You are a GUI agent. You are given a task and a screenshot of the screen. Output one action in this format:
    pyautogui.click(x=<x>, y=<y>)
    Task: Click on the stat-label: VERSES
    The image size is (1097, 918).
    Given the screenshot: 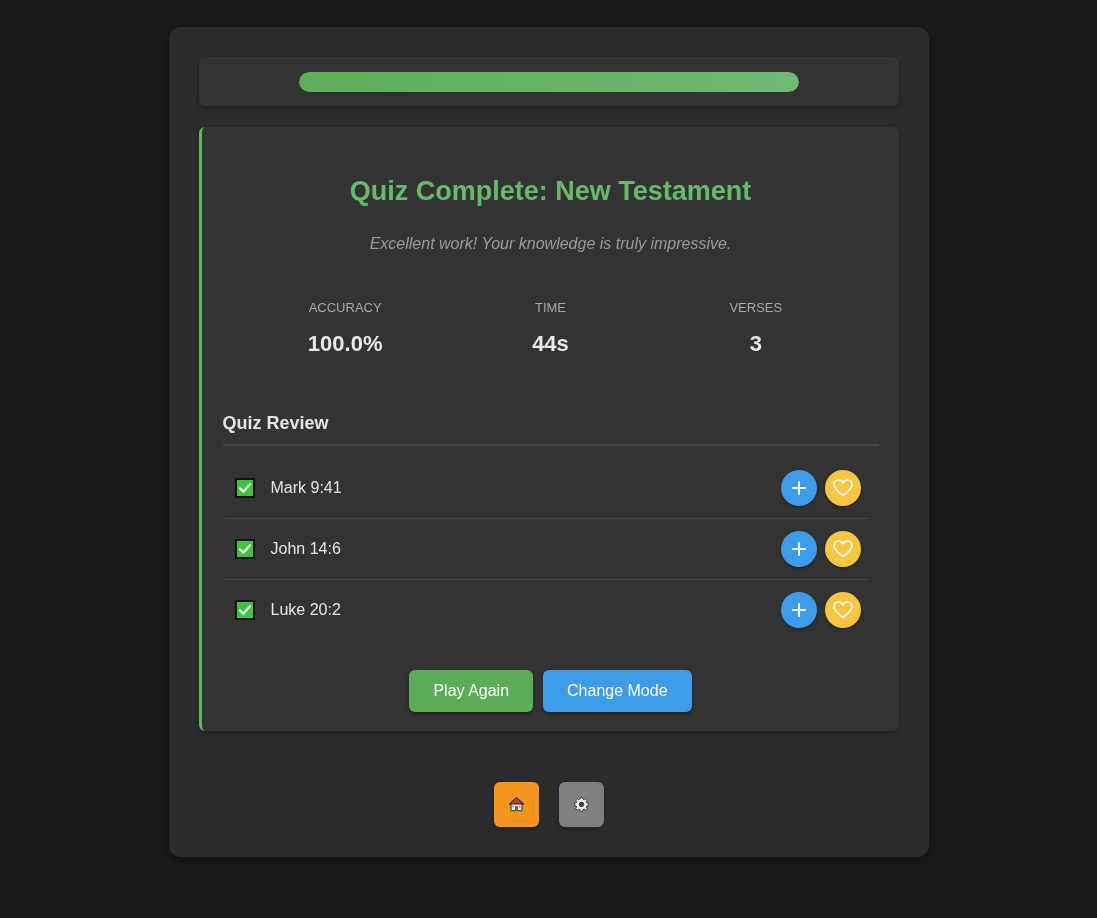 What is the action you would take?
    pyautogui.click(x=756, y=308)
    